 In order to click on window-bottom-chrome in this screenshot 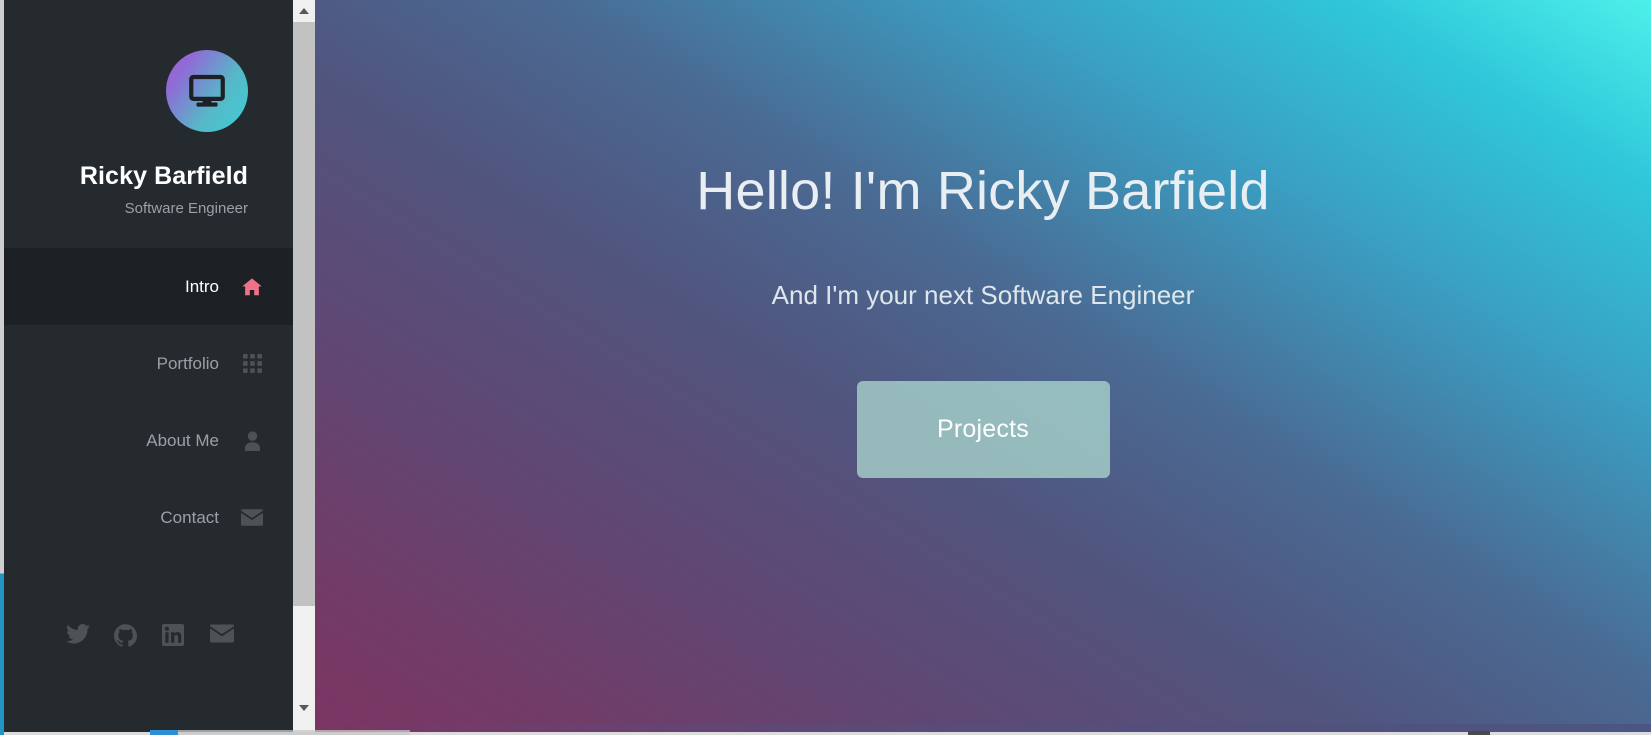, I will do `click(825, 729)`.